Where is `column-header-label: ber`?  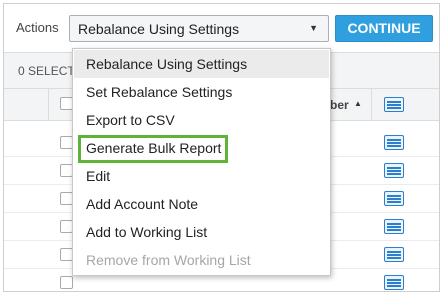
column-header-label: ber is located at coordinates (339, 105).